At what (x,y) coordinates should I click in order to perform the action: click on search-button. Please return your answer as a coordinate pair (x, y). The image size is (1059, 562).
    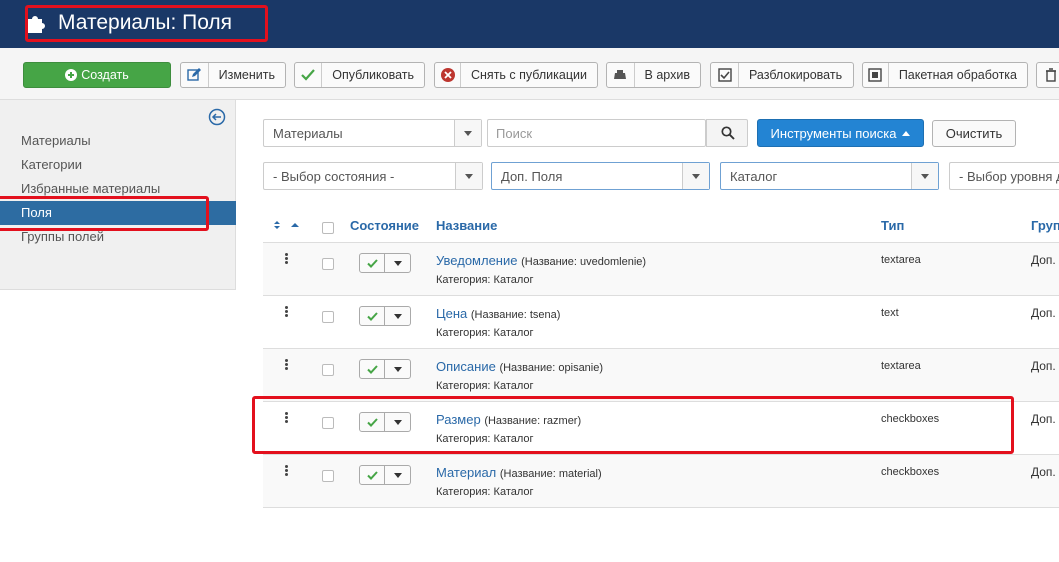
    Looking at the image, I should click on (727, 133).